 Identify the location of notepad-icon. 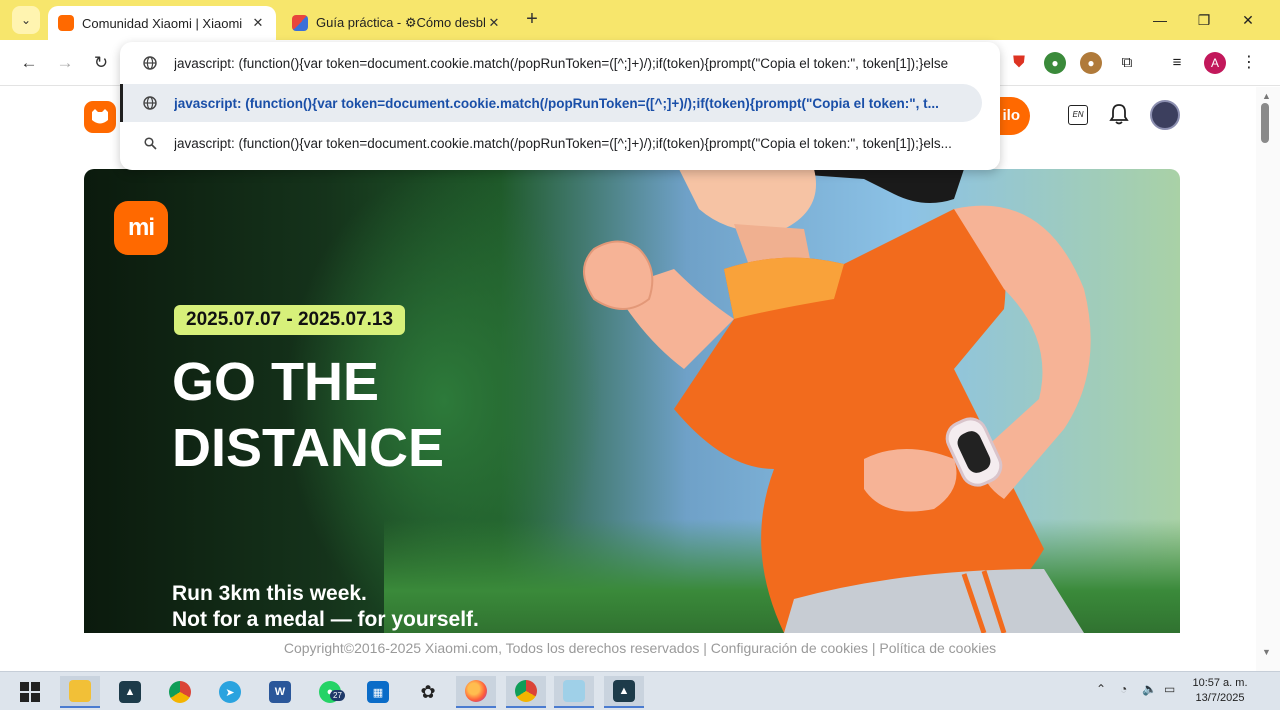
(574, 691).